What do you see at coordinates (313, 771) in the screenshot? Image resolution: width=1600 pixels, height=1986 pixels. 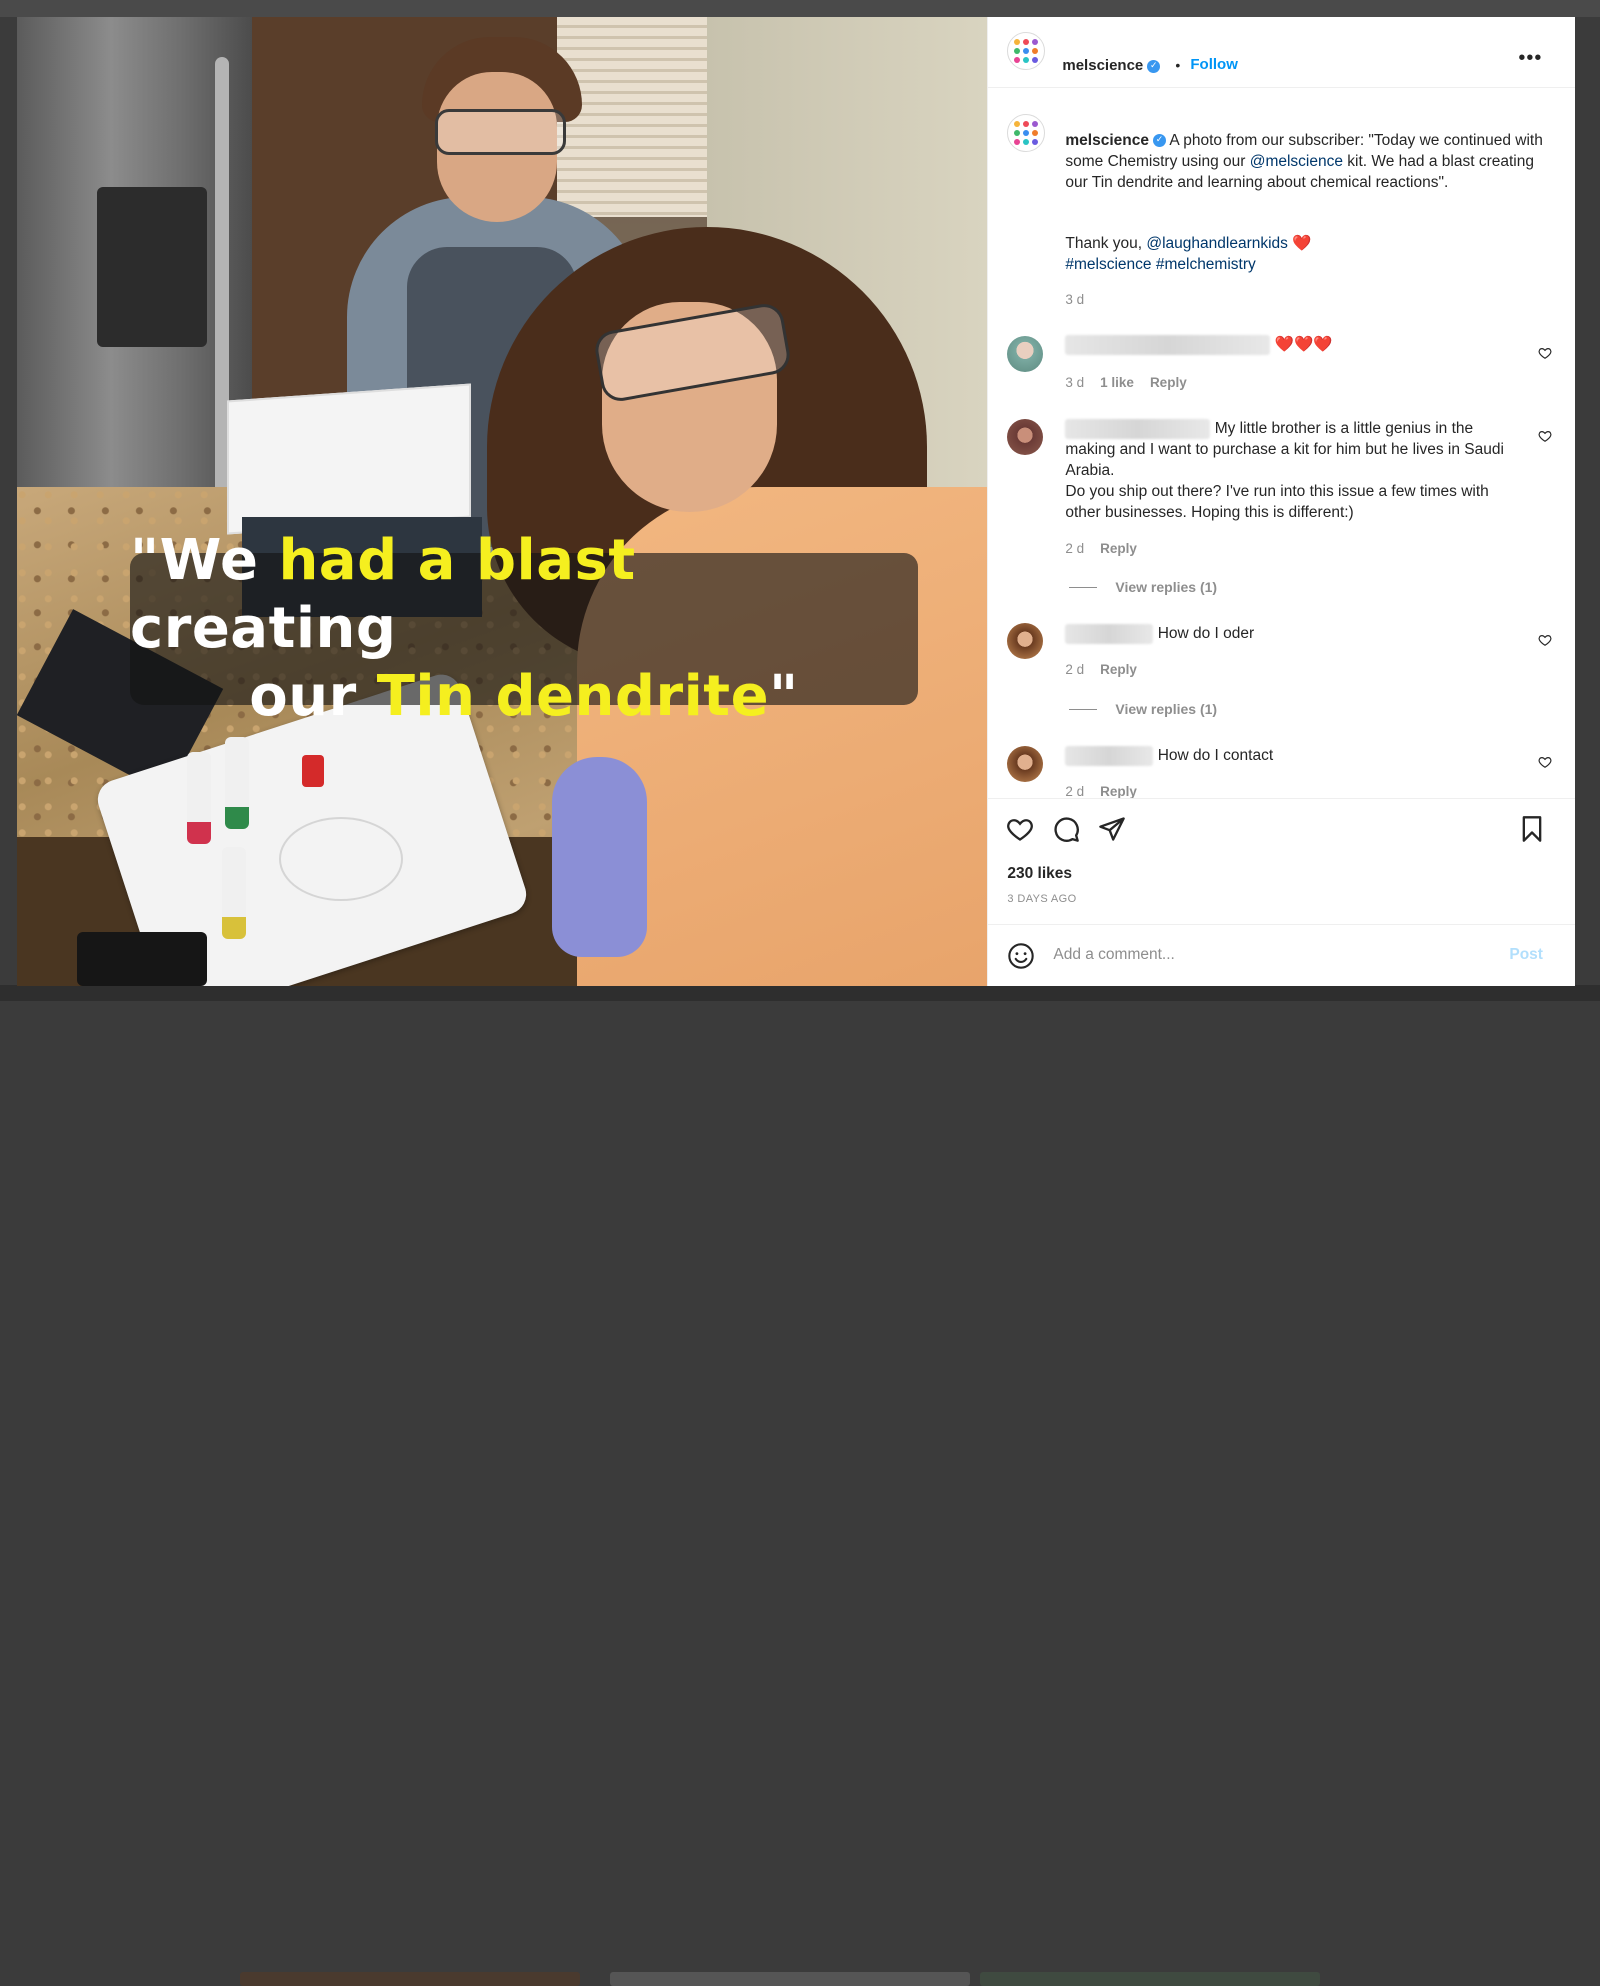 I see `photo-red-cap` at bounding box center [313, 771].